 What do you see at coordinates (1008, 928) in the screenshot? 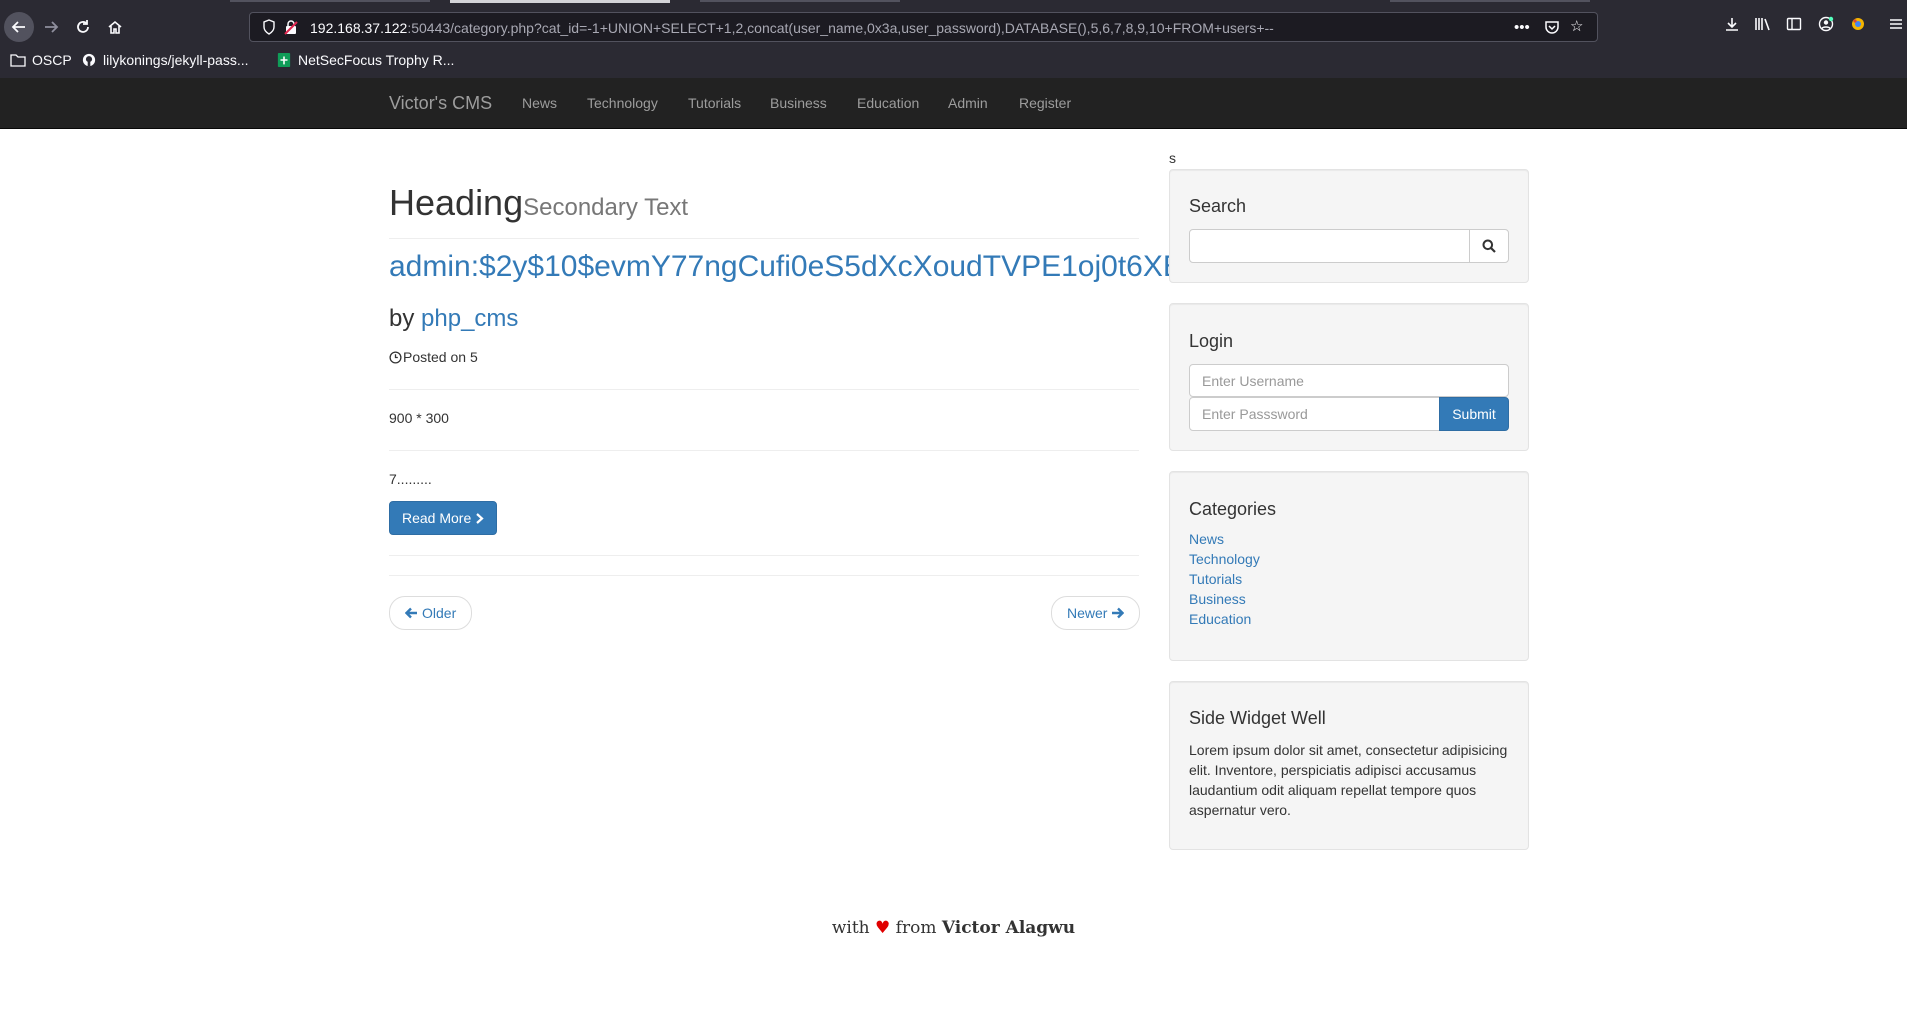
I see `footer-author: Victor Alagwu` at bounding box center [1008, 928].